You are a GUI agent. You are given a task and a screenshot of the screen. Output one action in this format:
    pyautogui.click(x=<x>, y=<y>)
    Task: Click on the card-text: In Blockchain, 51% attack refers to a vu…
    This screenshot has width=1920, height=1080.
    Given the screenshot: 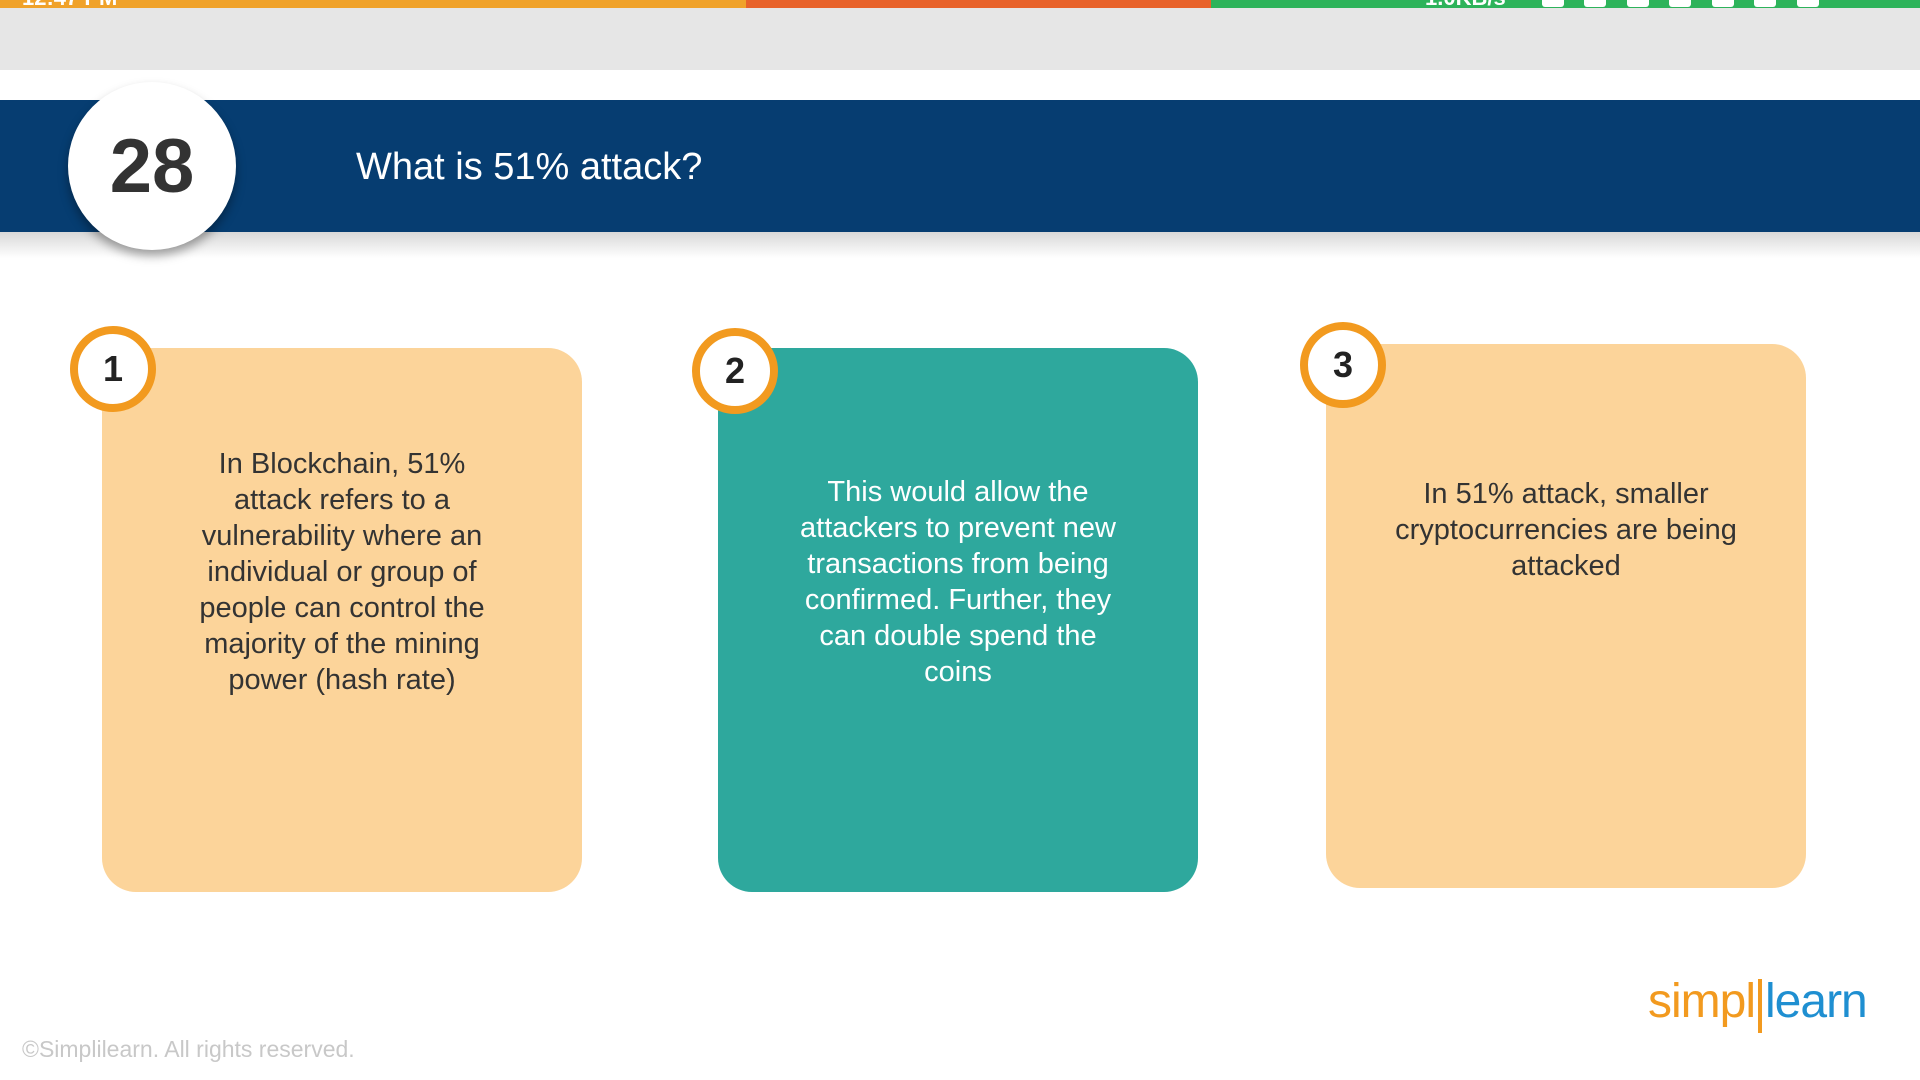 What is the action you would take?
    pyautogui.click(x=342, y=572)
    